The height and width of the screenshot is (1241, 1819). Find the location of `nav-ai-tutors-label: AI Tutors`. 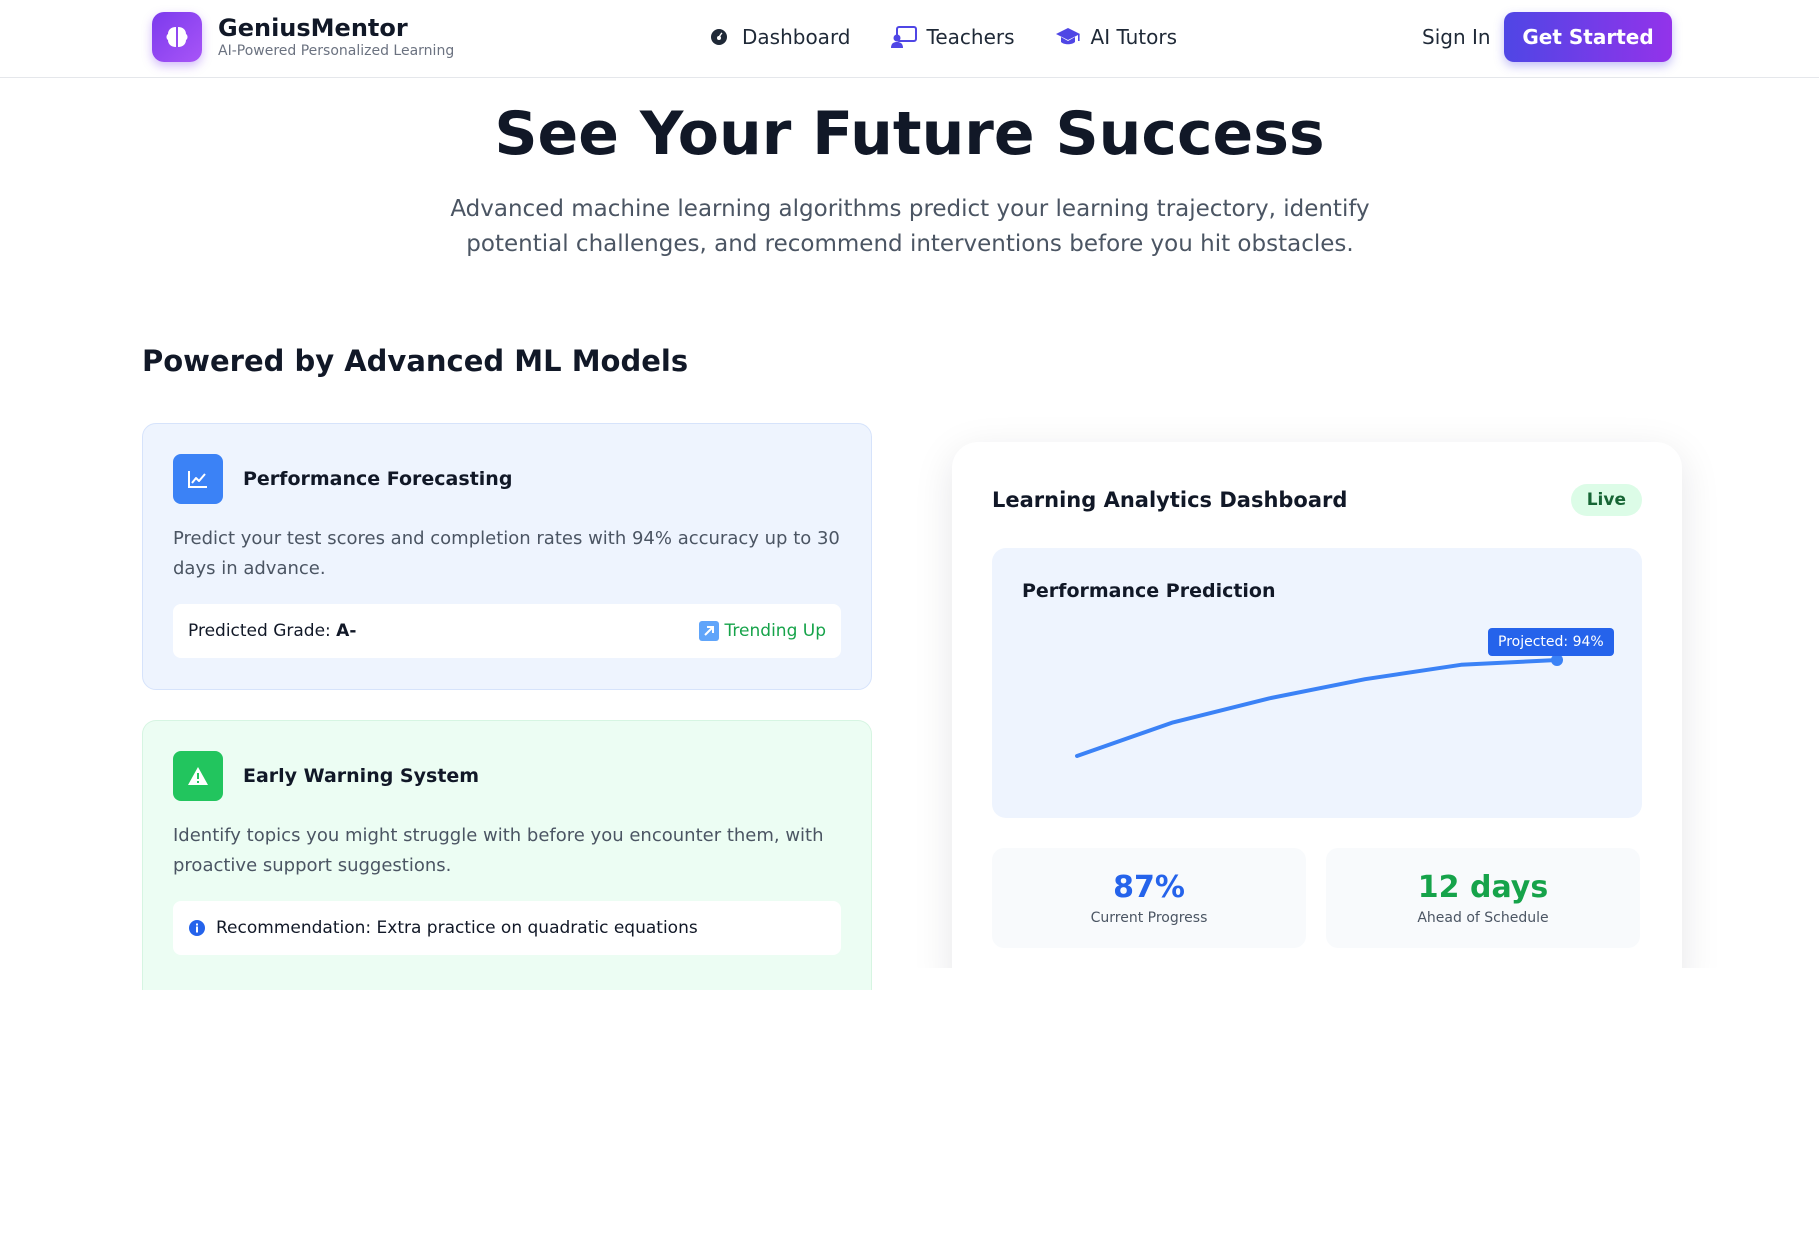

nav-ai-tutors-label: AI Tutors is located at coordinates (1134, 37).